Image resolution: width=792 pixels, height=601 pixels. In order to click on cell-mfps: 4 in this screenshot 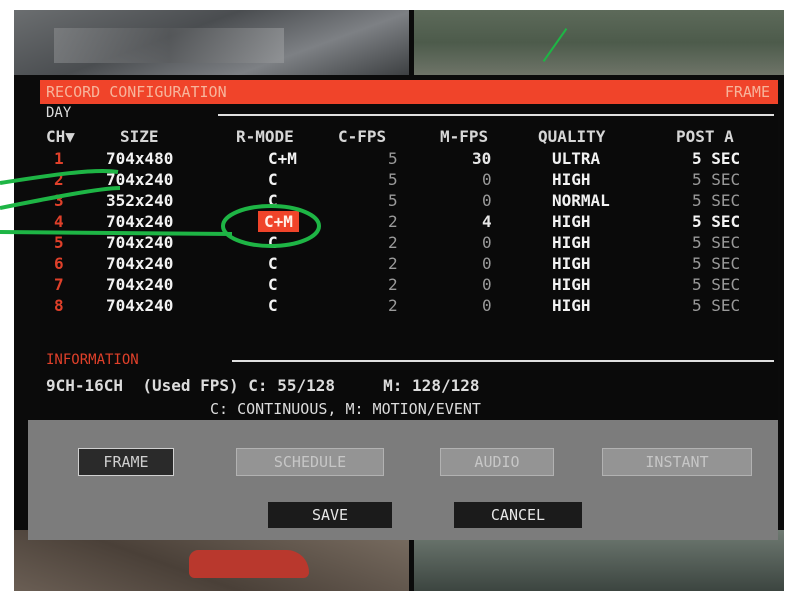, I will do `click(487, 221)`.